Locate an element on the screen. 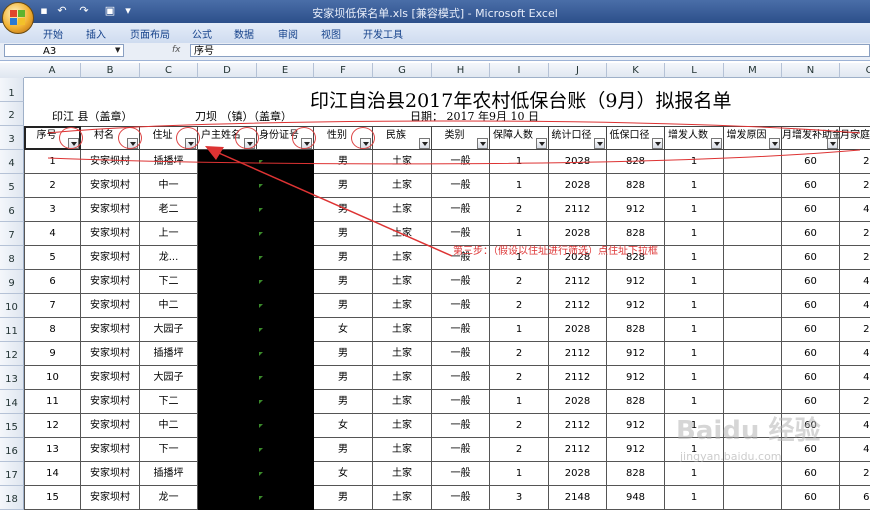 The image size is (870, 514). column-header-L: L is located at coordinates (694, 70).